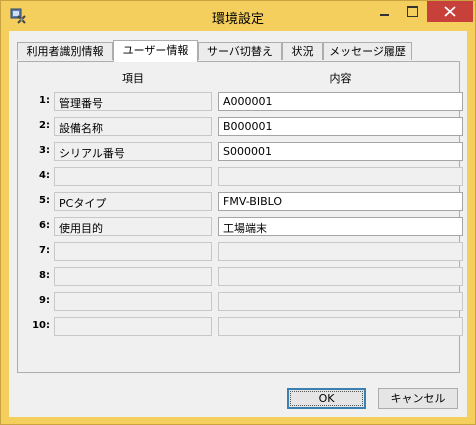  I want to click on ok-button: OK, so click(326, 398).